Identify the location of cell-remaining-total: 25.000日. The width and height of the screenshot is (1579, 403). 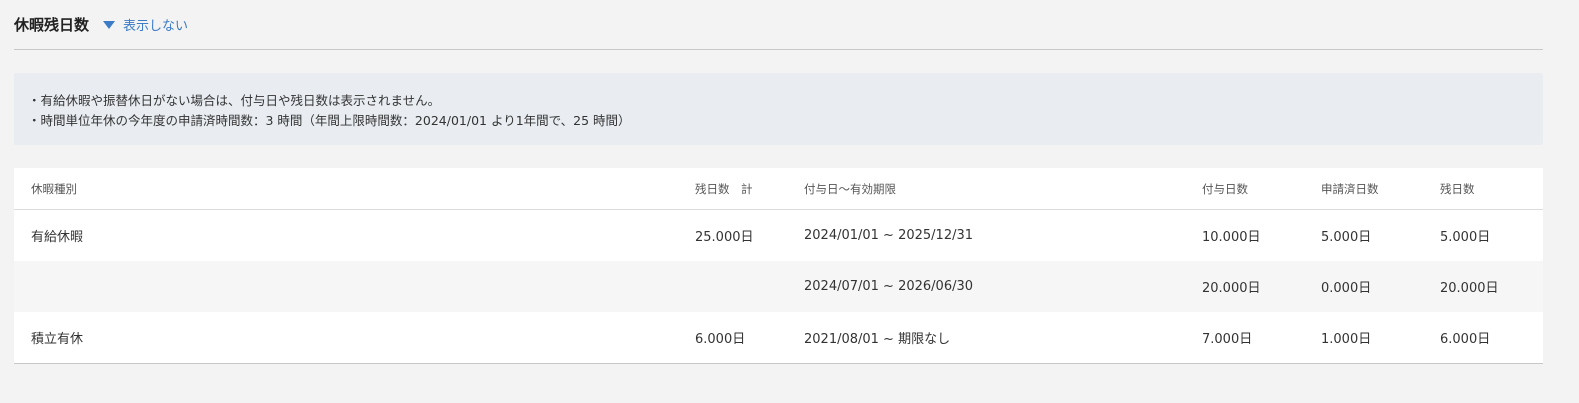
(724, 237).